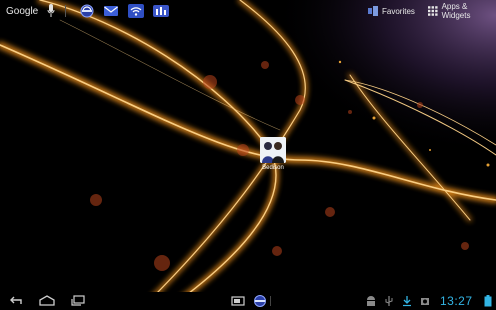 The image size is (496, 310). I want to click on android-debug-icon, so click(371, 301).